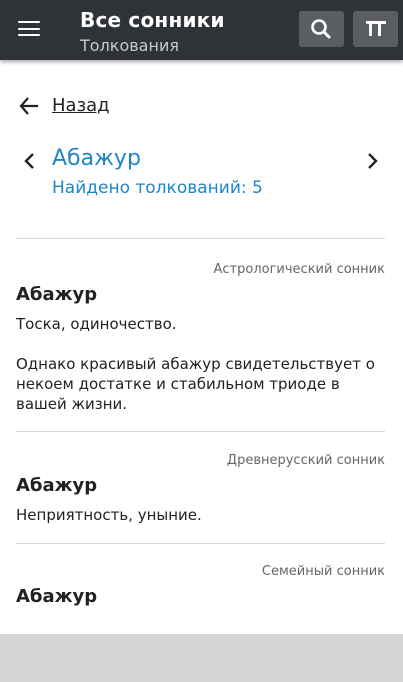 This screenshot has height=682, width=403. Describe the element at coordinates (299, 269) in the screenshot. I see `entry-source: Астрологический сонник` at that location.